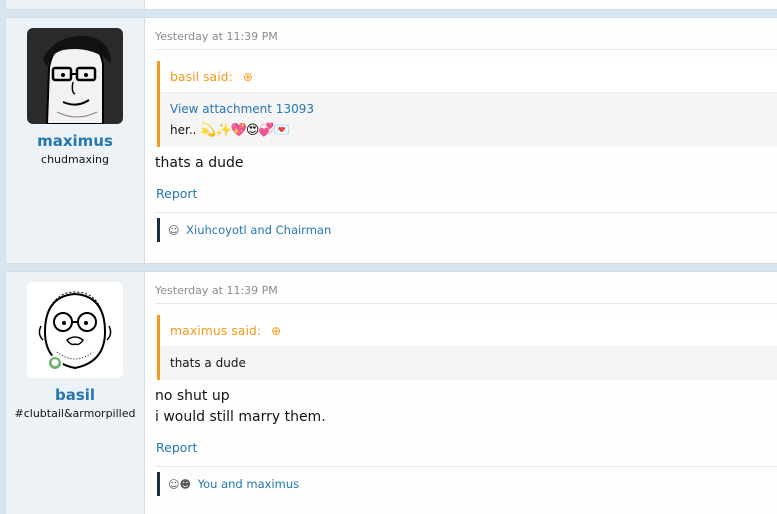  What do you see at coordinates (249, 484) in the screenshot?
I see `likes-text: You and maximus` at bounding box center [249, 484].